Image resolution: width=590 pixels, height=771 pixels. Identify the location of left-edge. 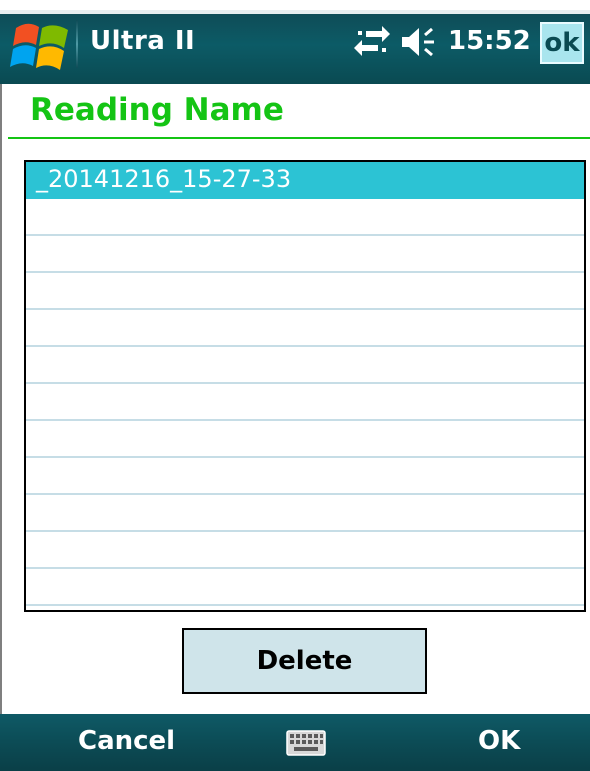
(1, 399).